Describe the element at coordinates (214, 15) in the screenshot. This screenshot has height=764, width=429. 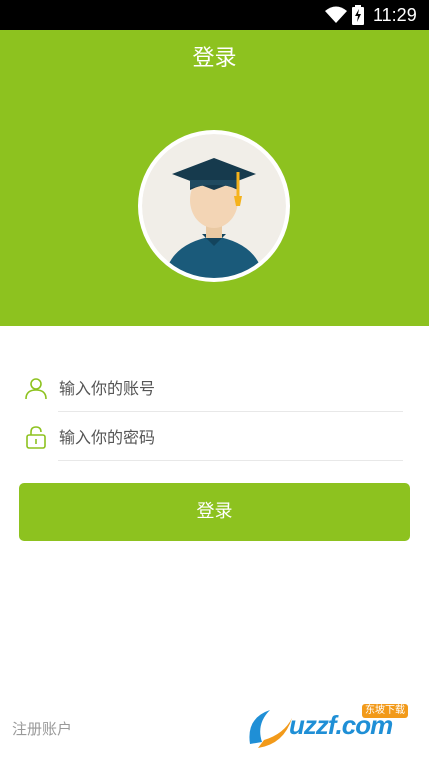
I see `status-bar: 11:29` at that location.